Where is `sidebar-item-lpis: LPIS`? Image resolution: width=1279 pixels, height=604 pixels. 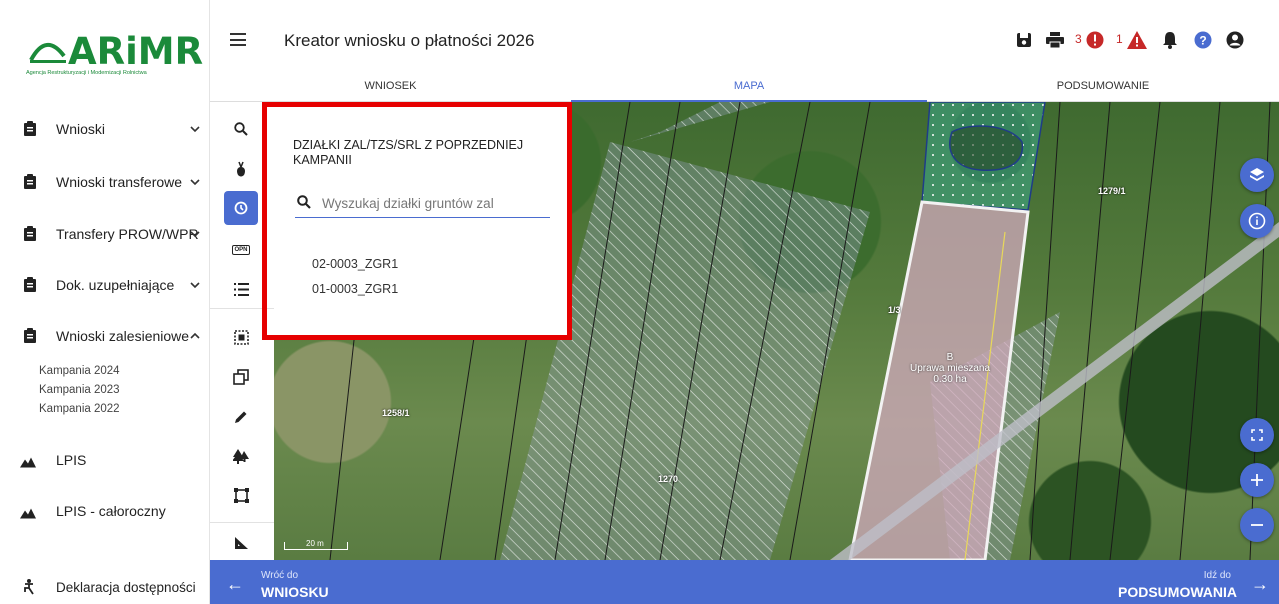
sidebar-item-lpis: LPIS is located at coordinates (105, 460).